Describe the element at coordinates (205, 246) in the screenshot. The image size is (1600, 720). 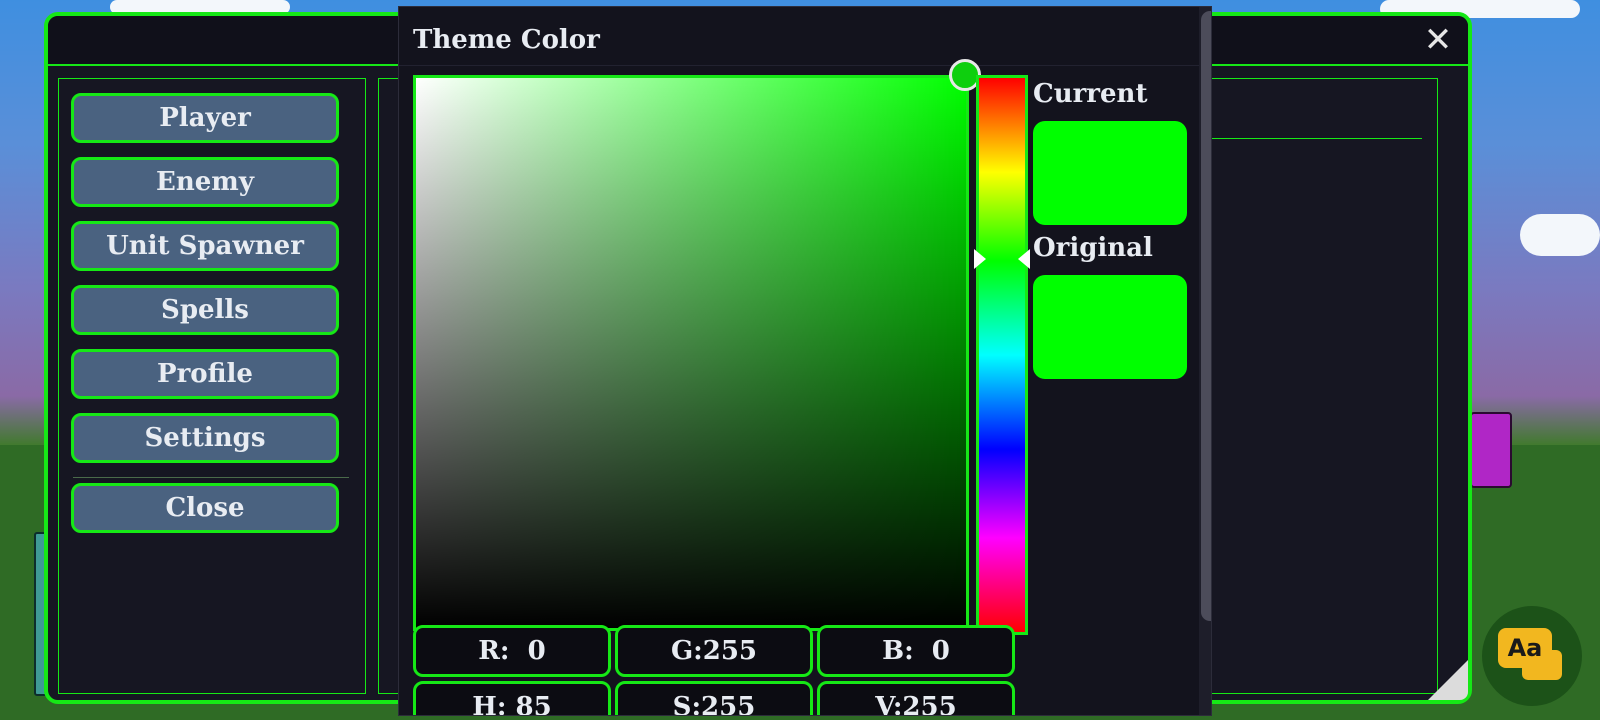
I see `sidebar-item-unit-spawner: Unit Spawner` at that location.